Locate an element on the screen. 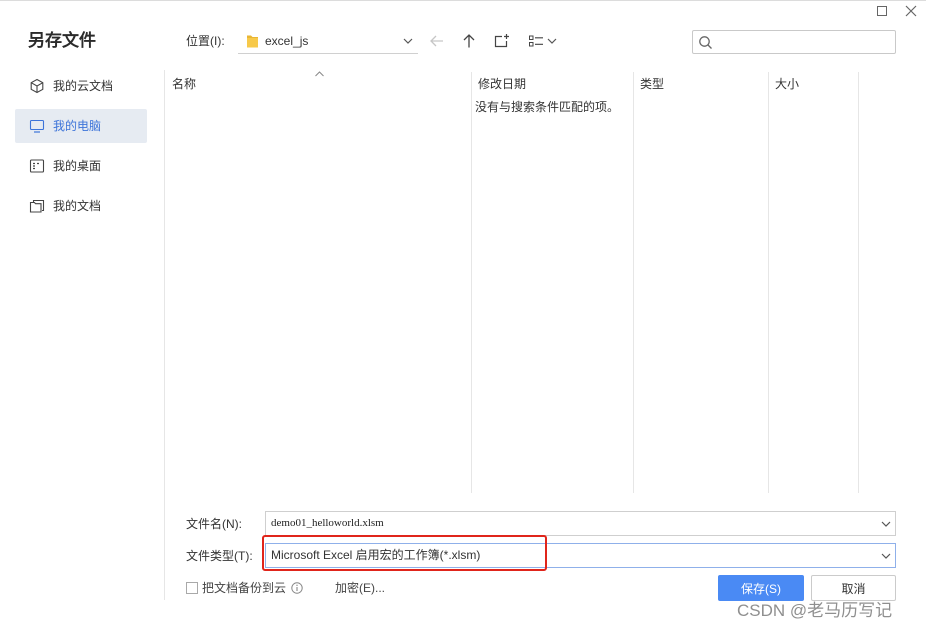  filename-value: demo01_helloworld.xlsm is located at coordinates (327, 523).